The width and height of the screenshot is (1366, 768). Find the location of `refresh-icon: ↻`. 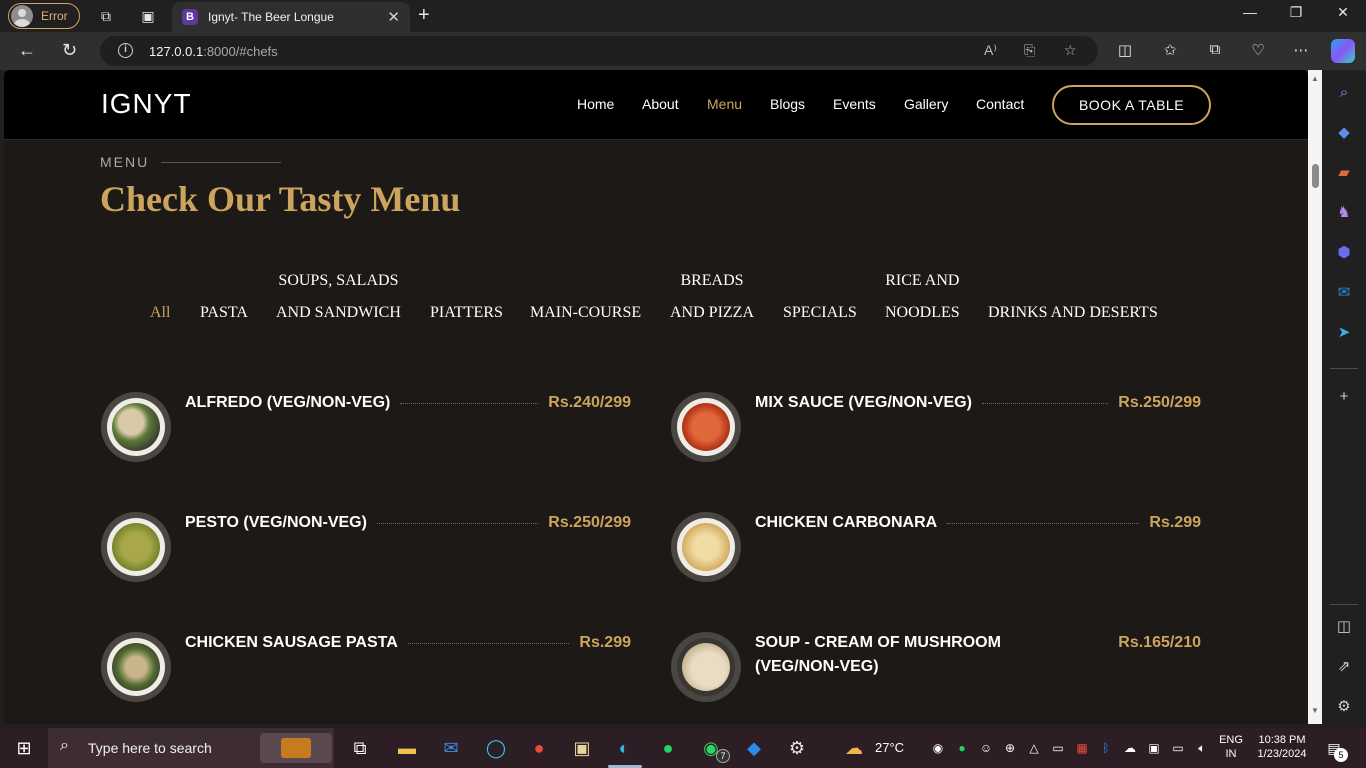

refresh-icon: ↻ is located at coordinates (69, 50).